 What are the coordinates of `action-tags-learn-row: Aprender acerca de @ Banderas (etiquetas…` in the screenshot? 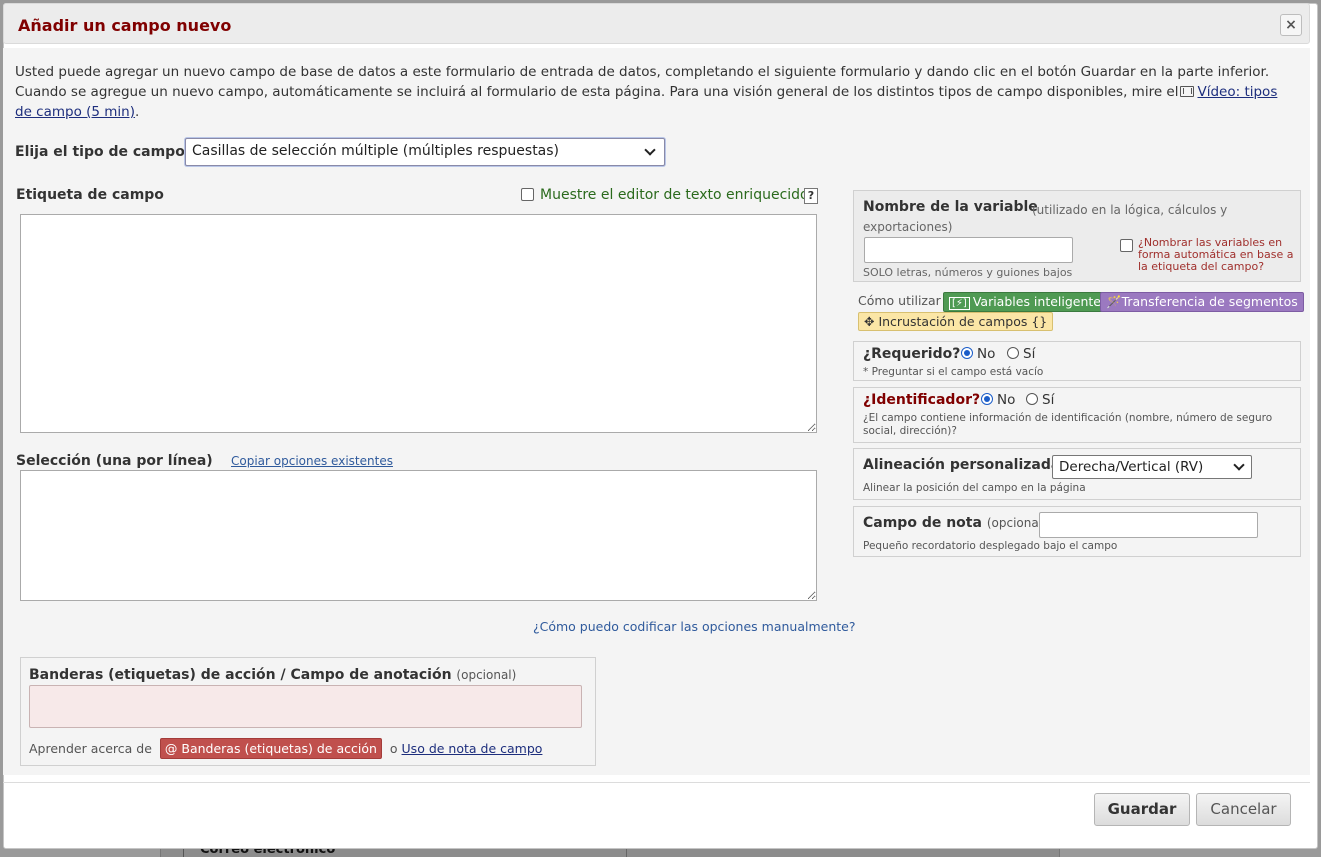 It's located at (285, 748).